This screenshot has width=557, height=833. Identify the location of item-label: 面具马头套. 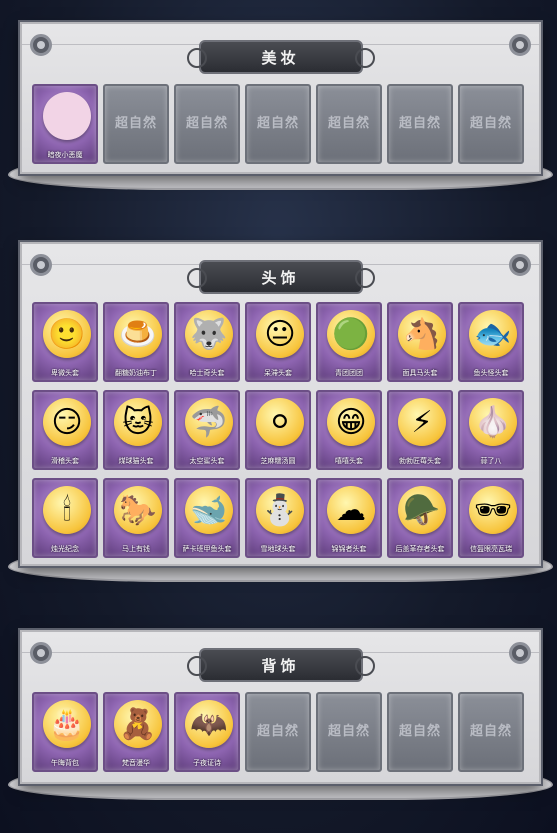
(420, 373).